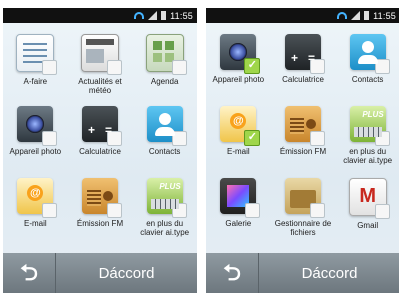  Describe the element at coordinates (368, 225) in the screenshot. I see `app-label: Gmail` at that location.